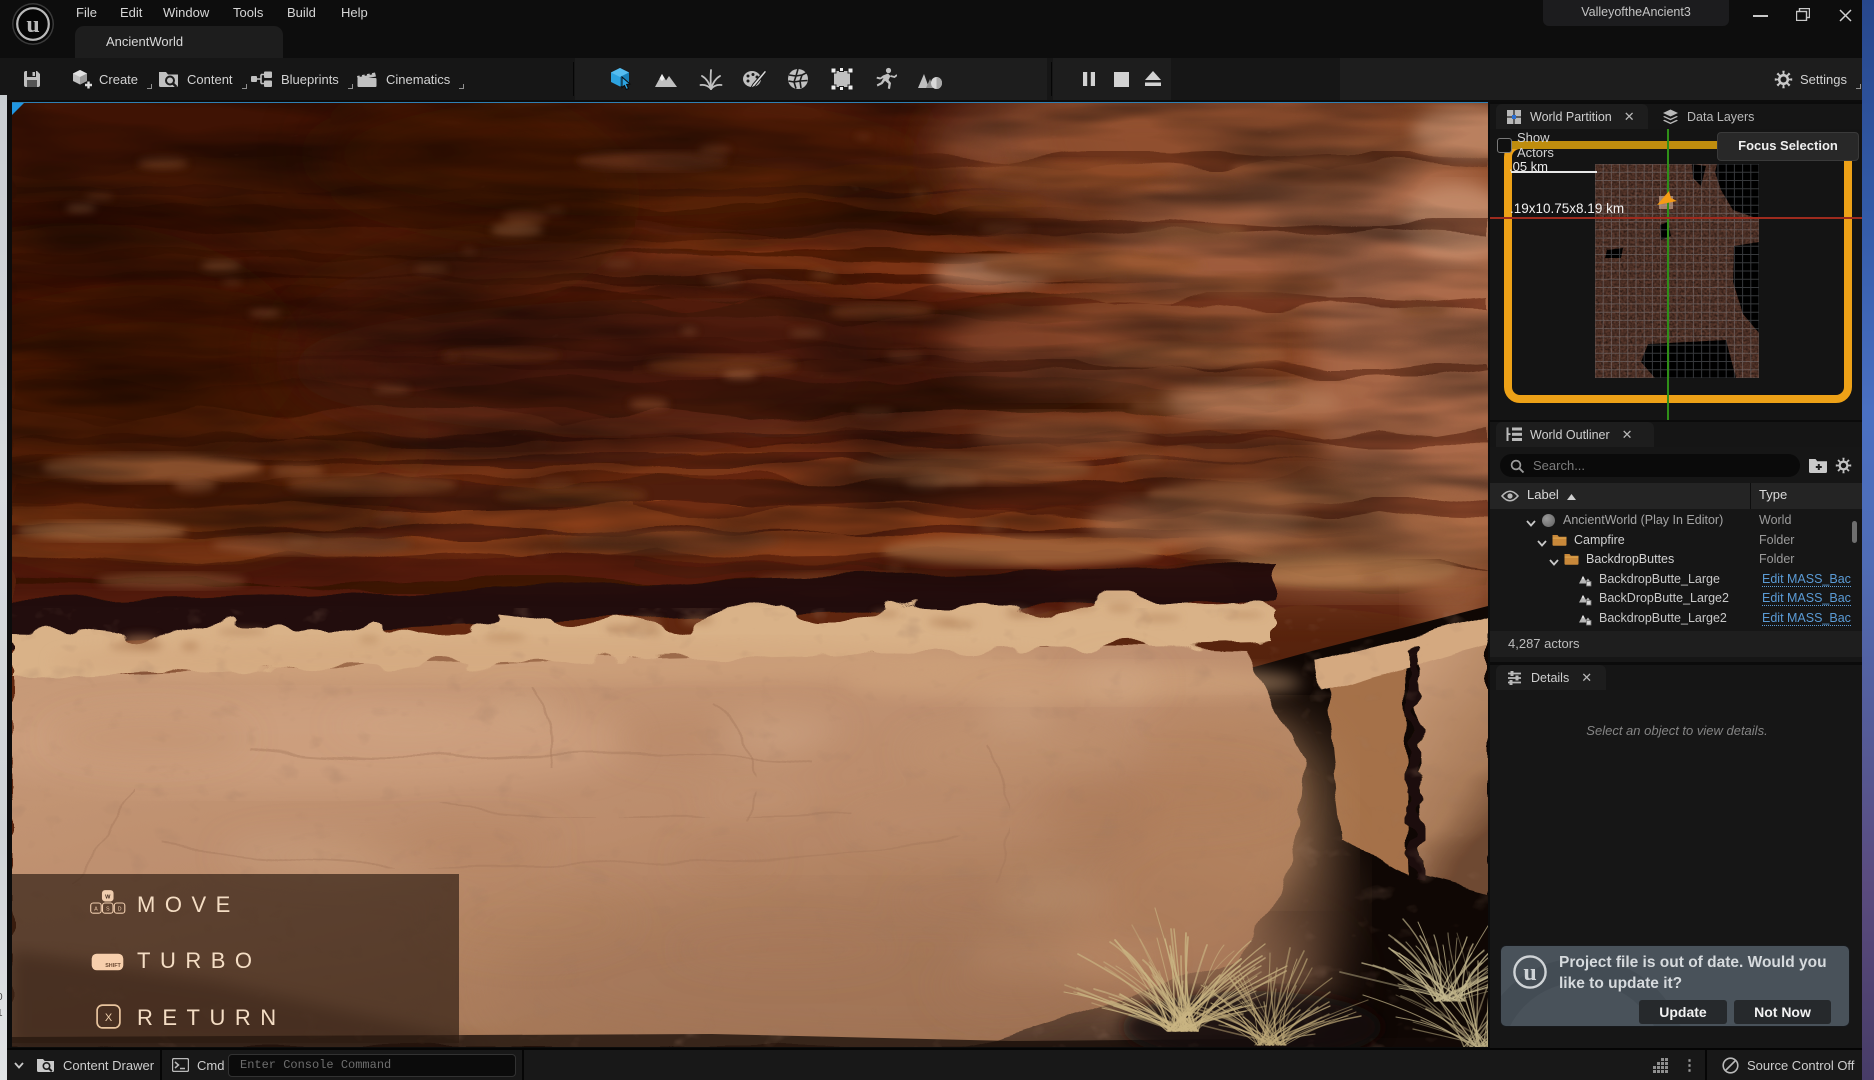  I want to click on svg-text: D, so click(120, 910).